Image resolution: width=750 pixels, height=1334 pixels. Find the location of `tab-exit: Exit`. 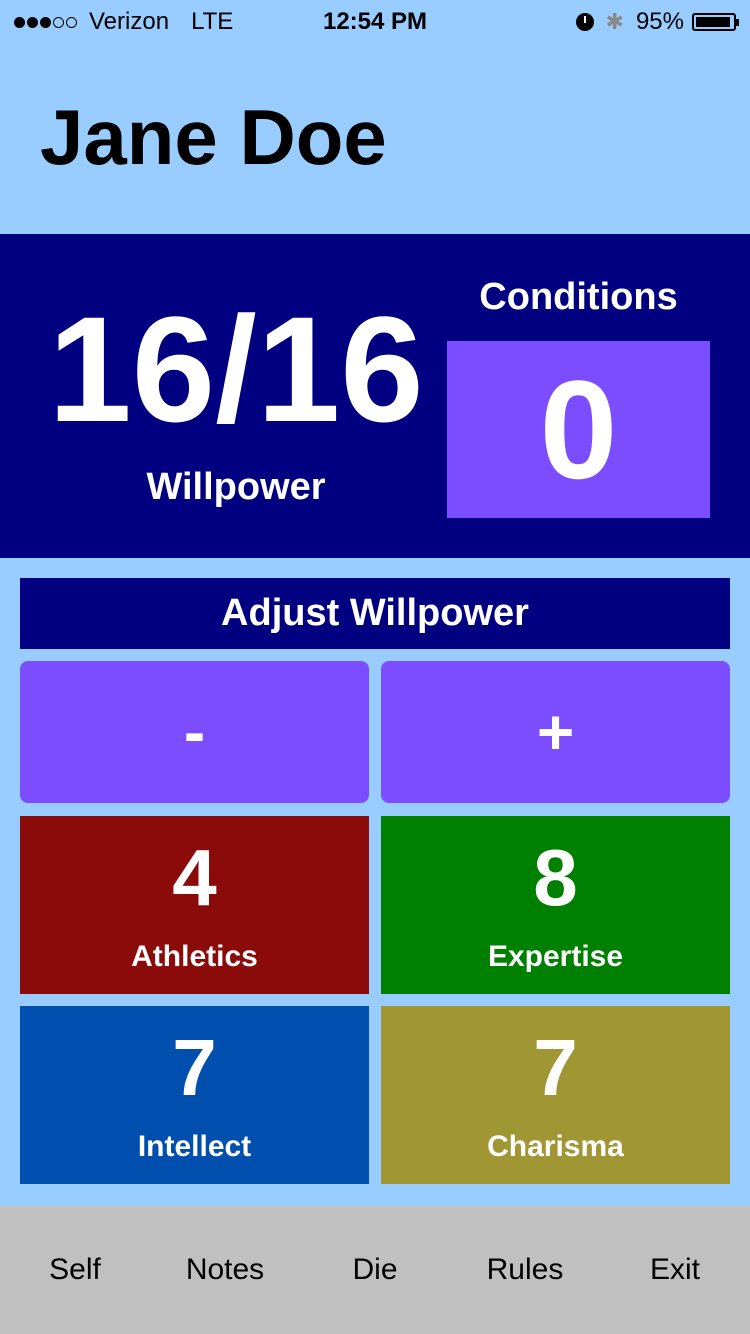

tab-exit: Exit is located at coordinates (675, 1270).